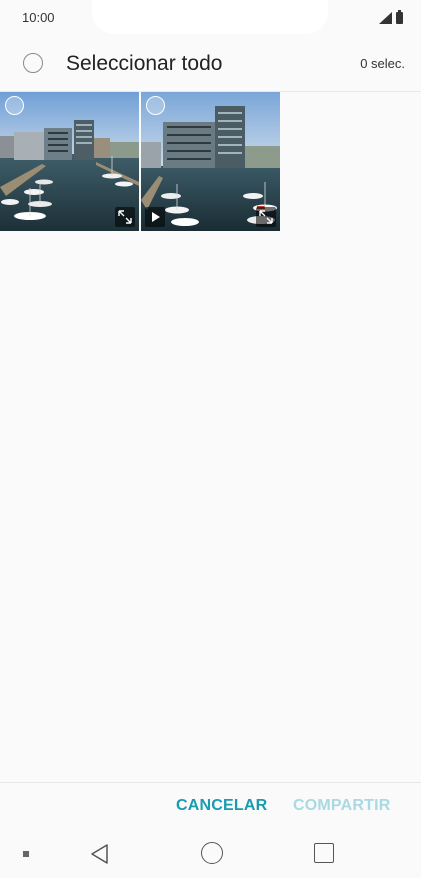 Image resolution: width=421 pixels, height=878 pixels. I want to click on battery-icon, so click(399, 17).